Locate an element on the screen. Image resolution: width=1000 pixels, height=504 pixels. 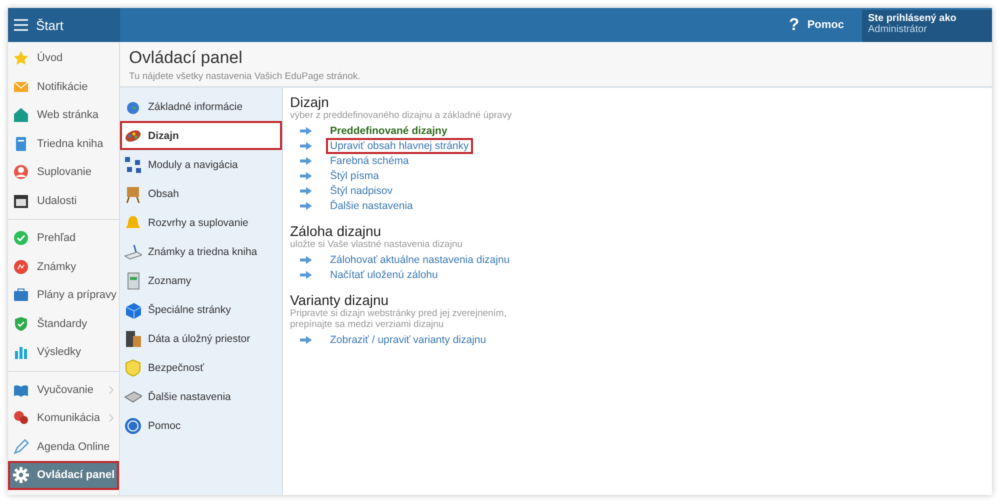
settings-icon is located at coordinates (21, 475).